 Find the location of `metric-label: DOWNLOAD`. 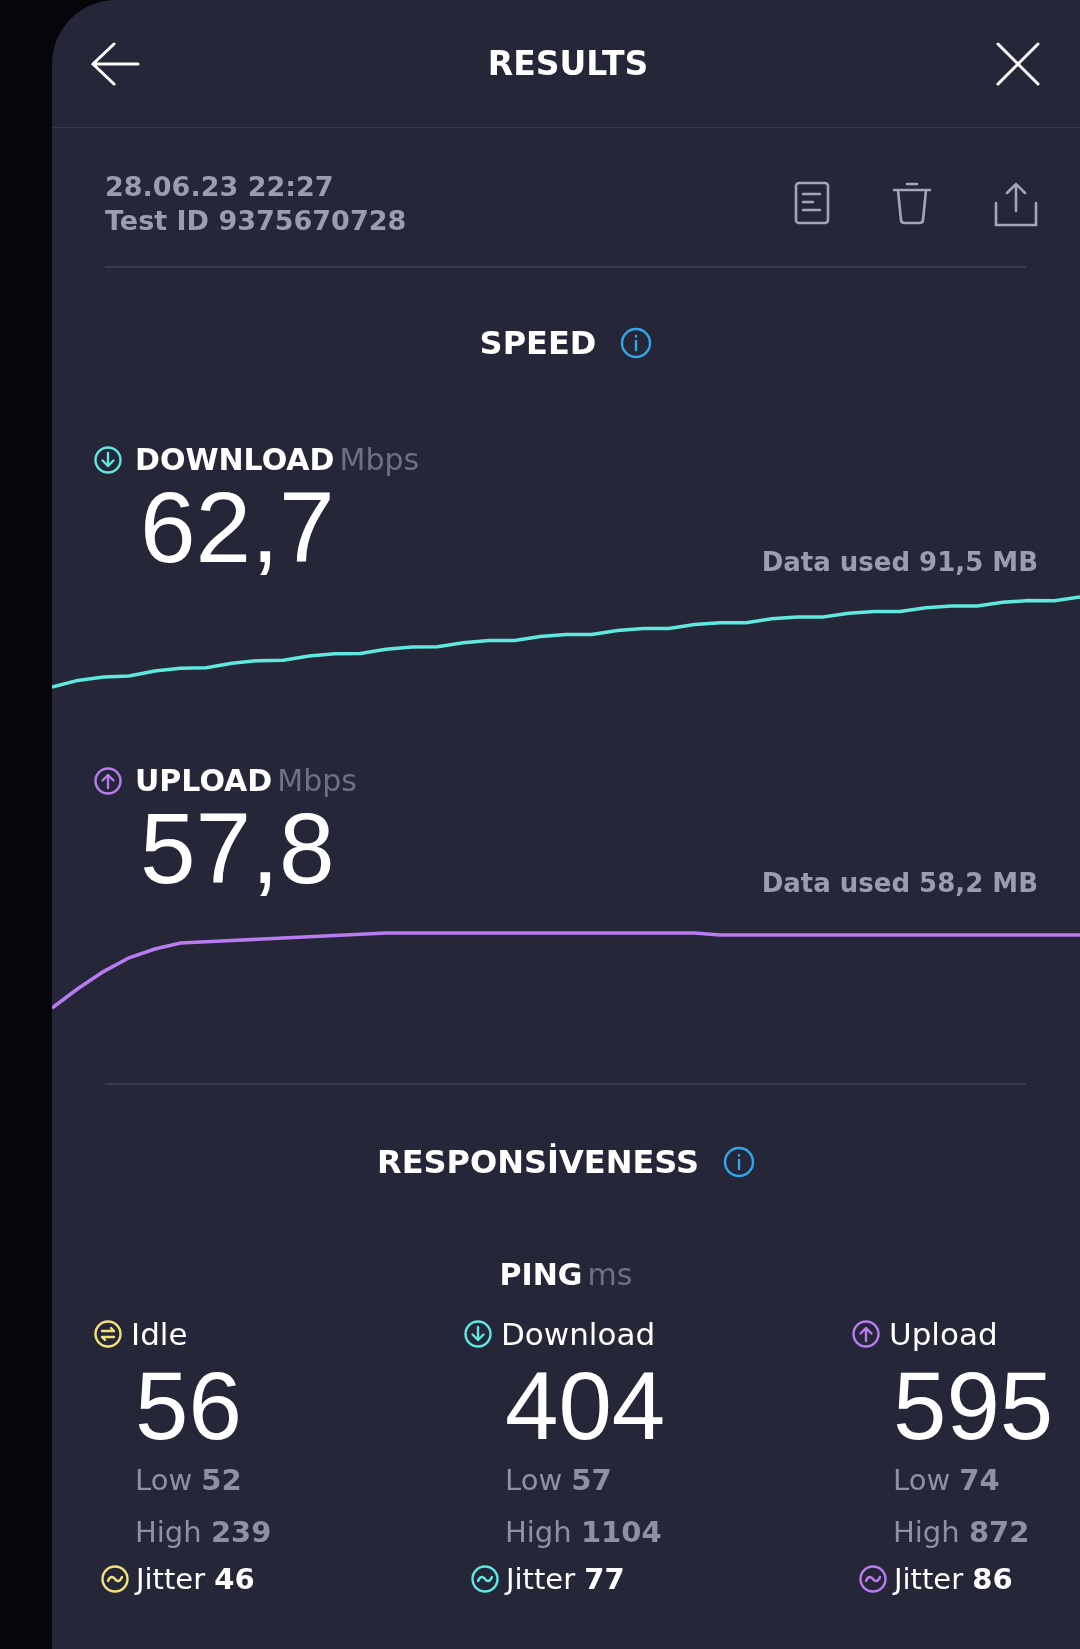

metric-label: DOWNLOAD is located at coordinates (235, 459).